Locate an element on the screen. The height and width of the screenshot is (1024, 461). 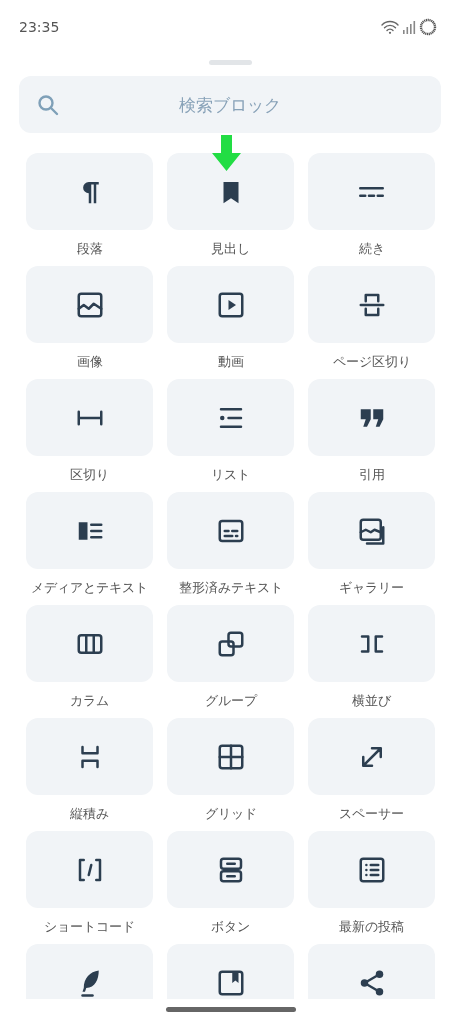
status-time: 23:35 is located at coordinates (39, 27).